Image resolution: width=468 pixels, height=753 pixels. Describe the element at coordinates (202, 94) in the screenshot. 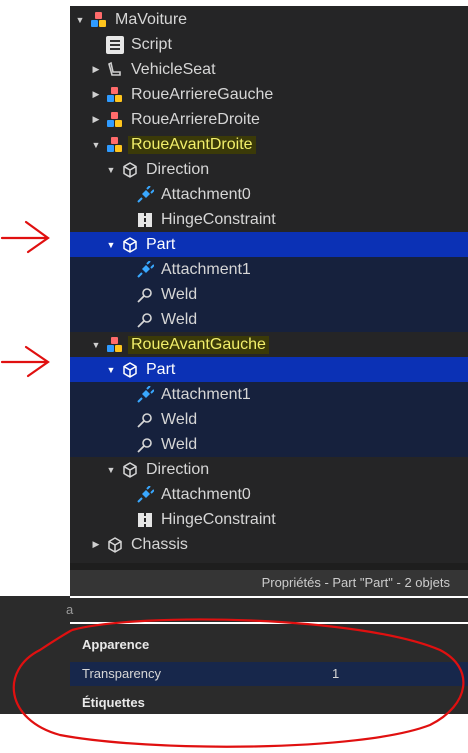

I see `tree-item-label: RoueArriereGauche` at that location.